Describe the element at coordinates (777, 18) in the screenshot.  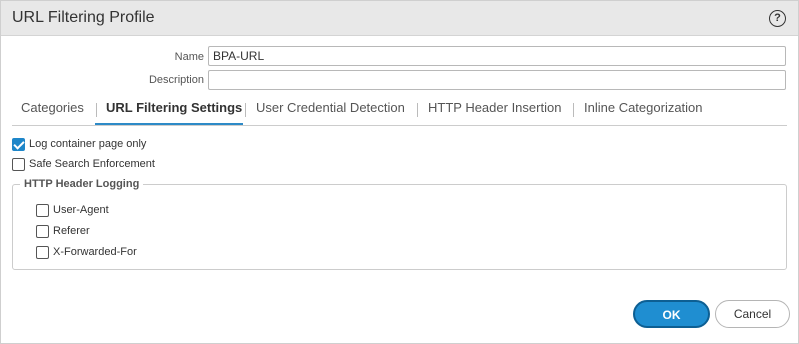
I see `help-icon: ?` at that location.